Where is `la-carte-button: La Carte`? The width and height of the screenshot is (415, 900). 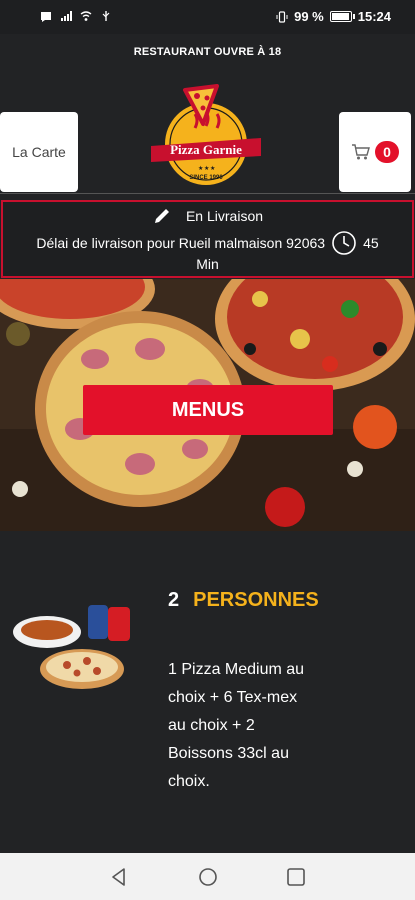 la-carte-button: La Carte is located at coordinates (39, 152).